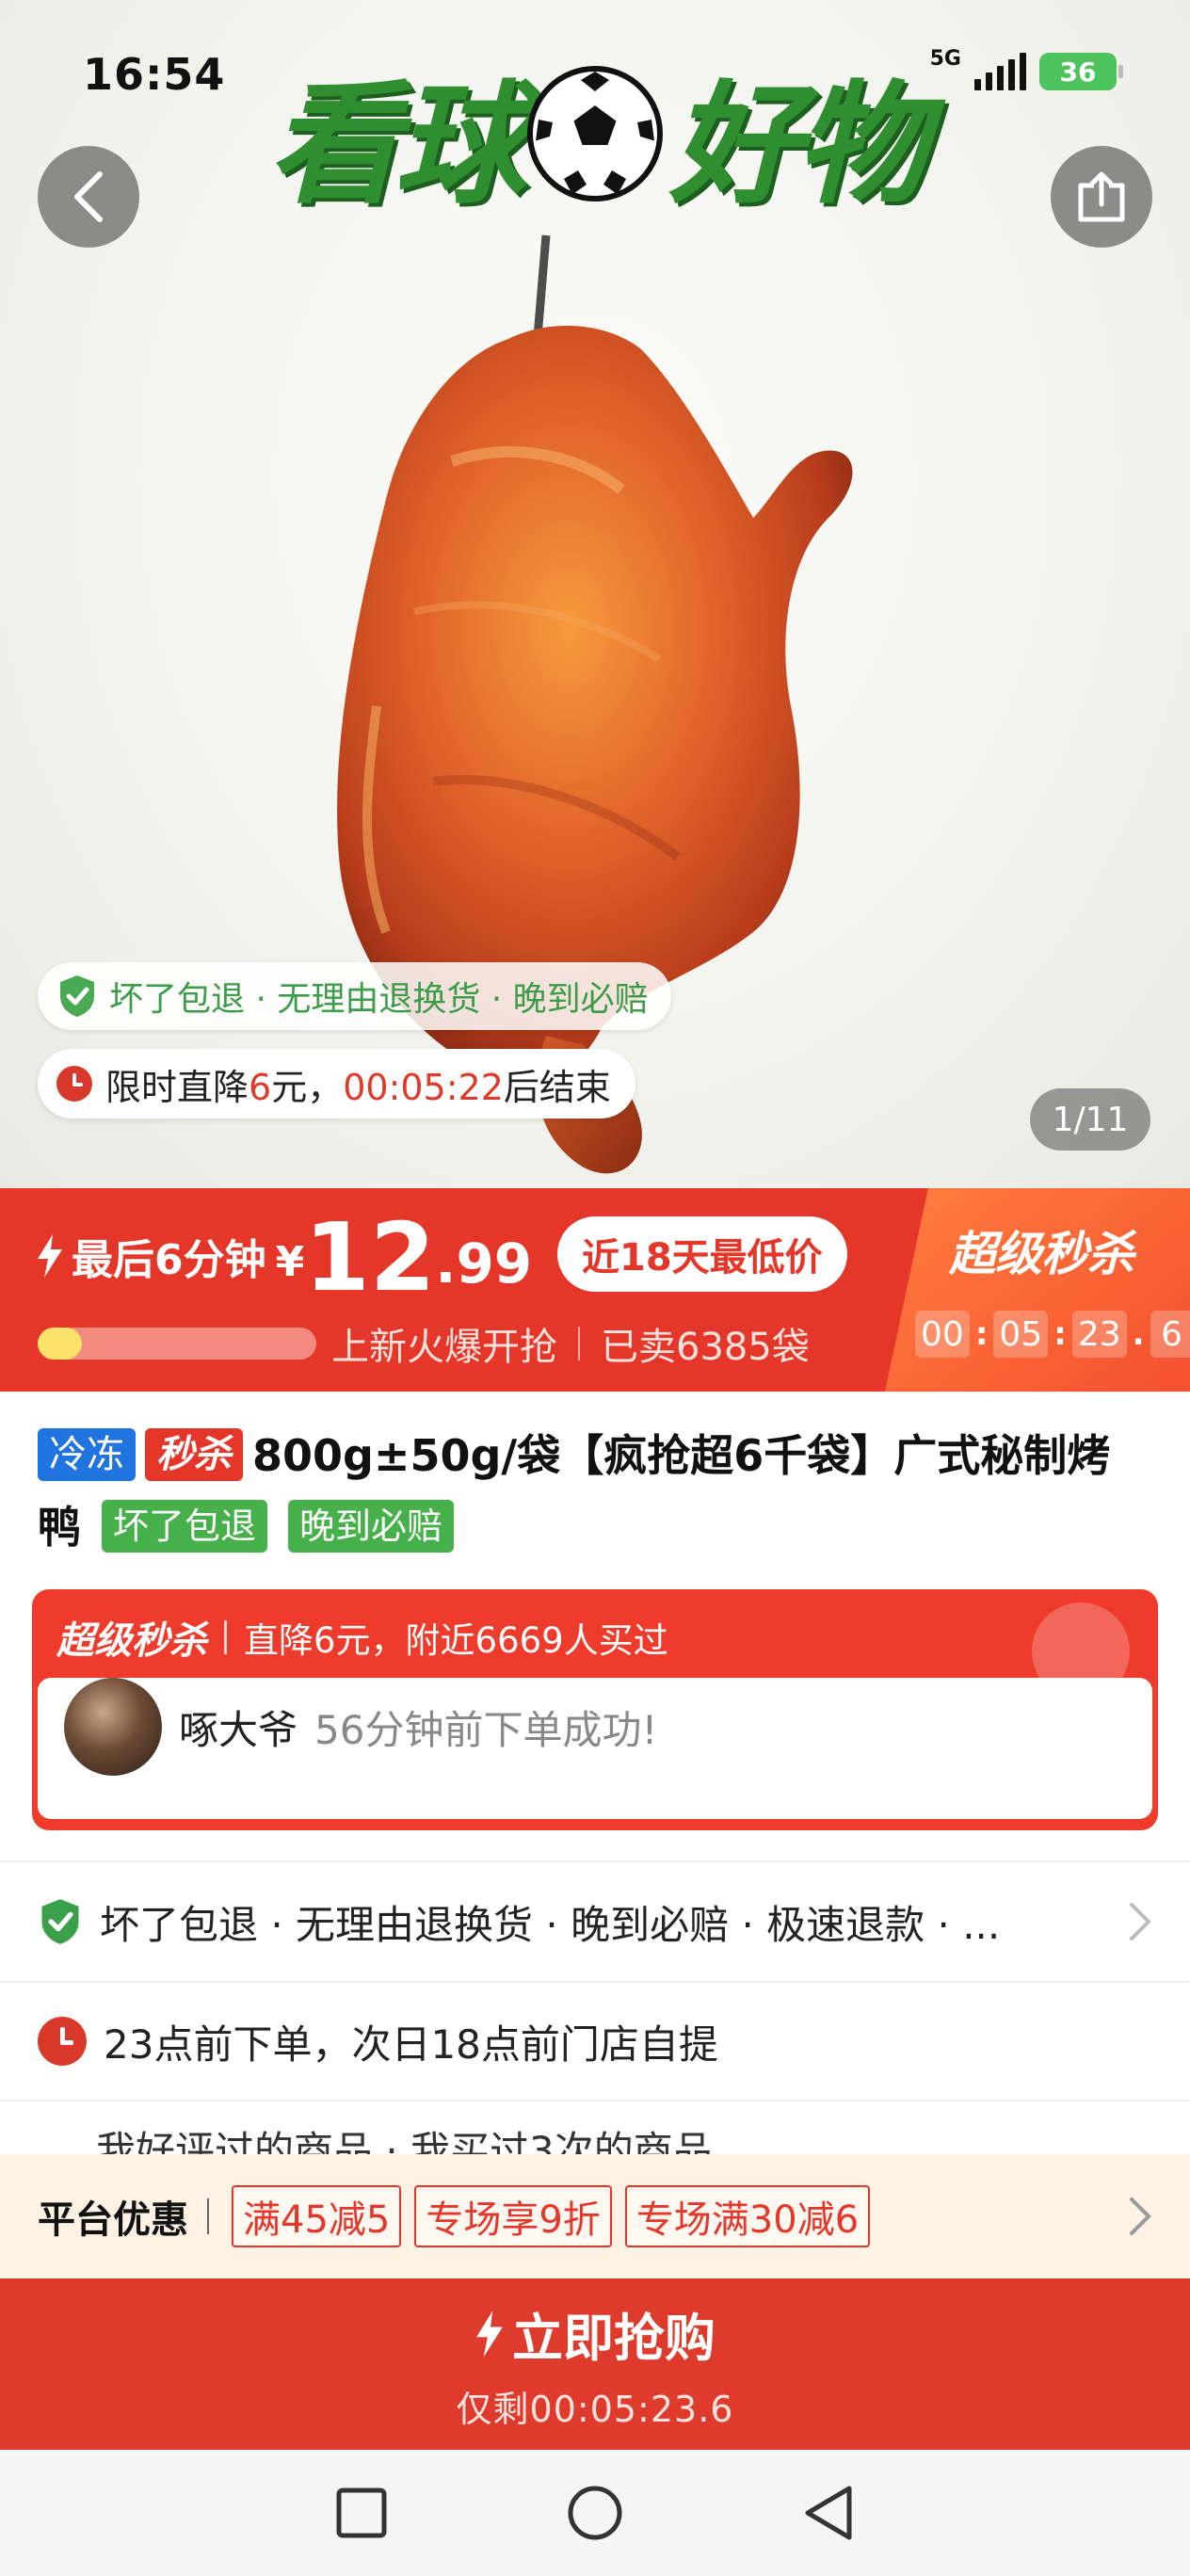 Image resolution: width=1190 pixels, height=2576 pixels. What do you see at coordinates (131, 1641) in the screenshot?
I see `kill-logo: 超级秒杀` at bounding box center [131, 1641].